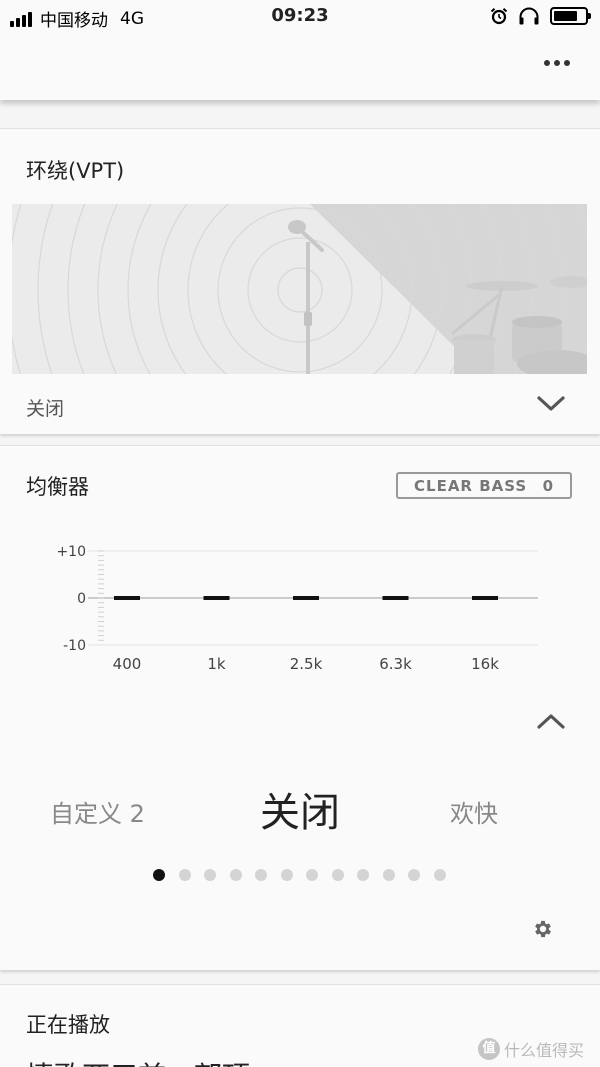  I want to click on clear-bass-value: 0, so click(548, 485).